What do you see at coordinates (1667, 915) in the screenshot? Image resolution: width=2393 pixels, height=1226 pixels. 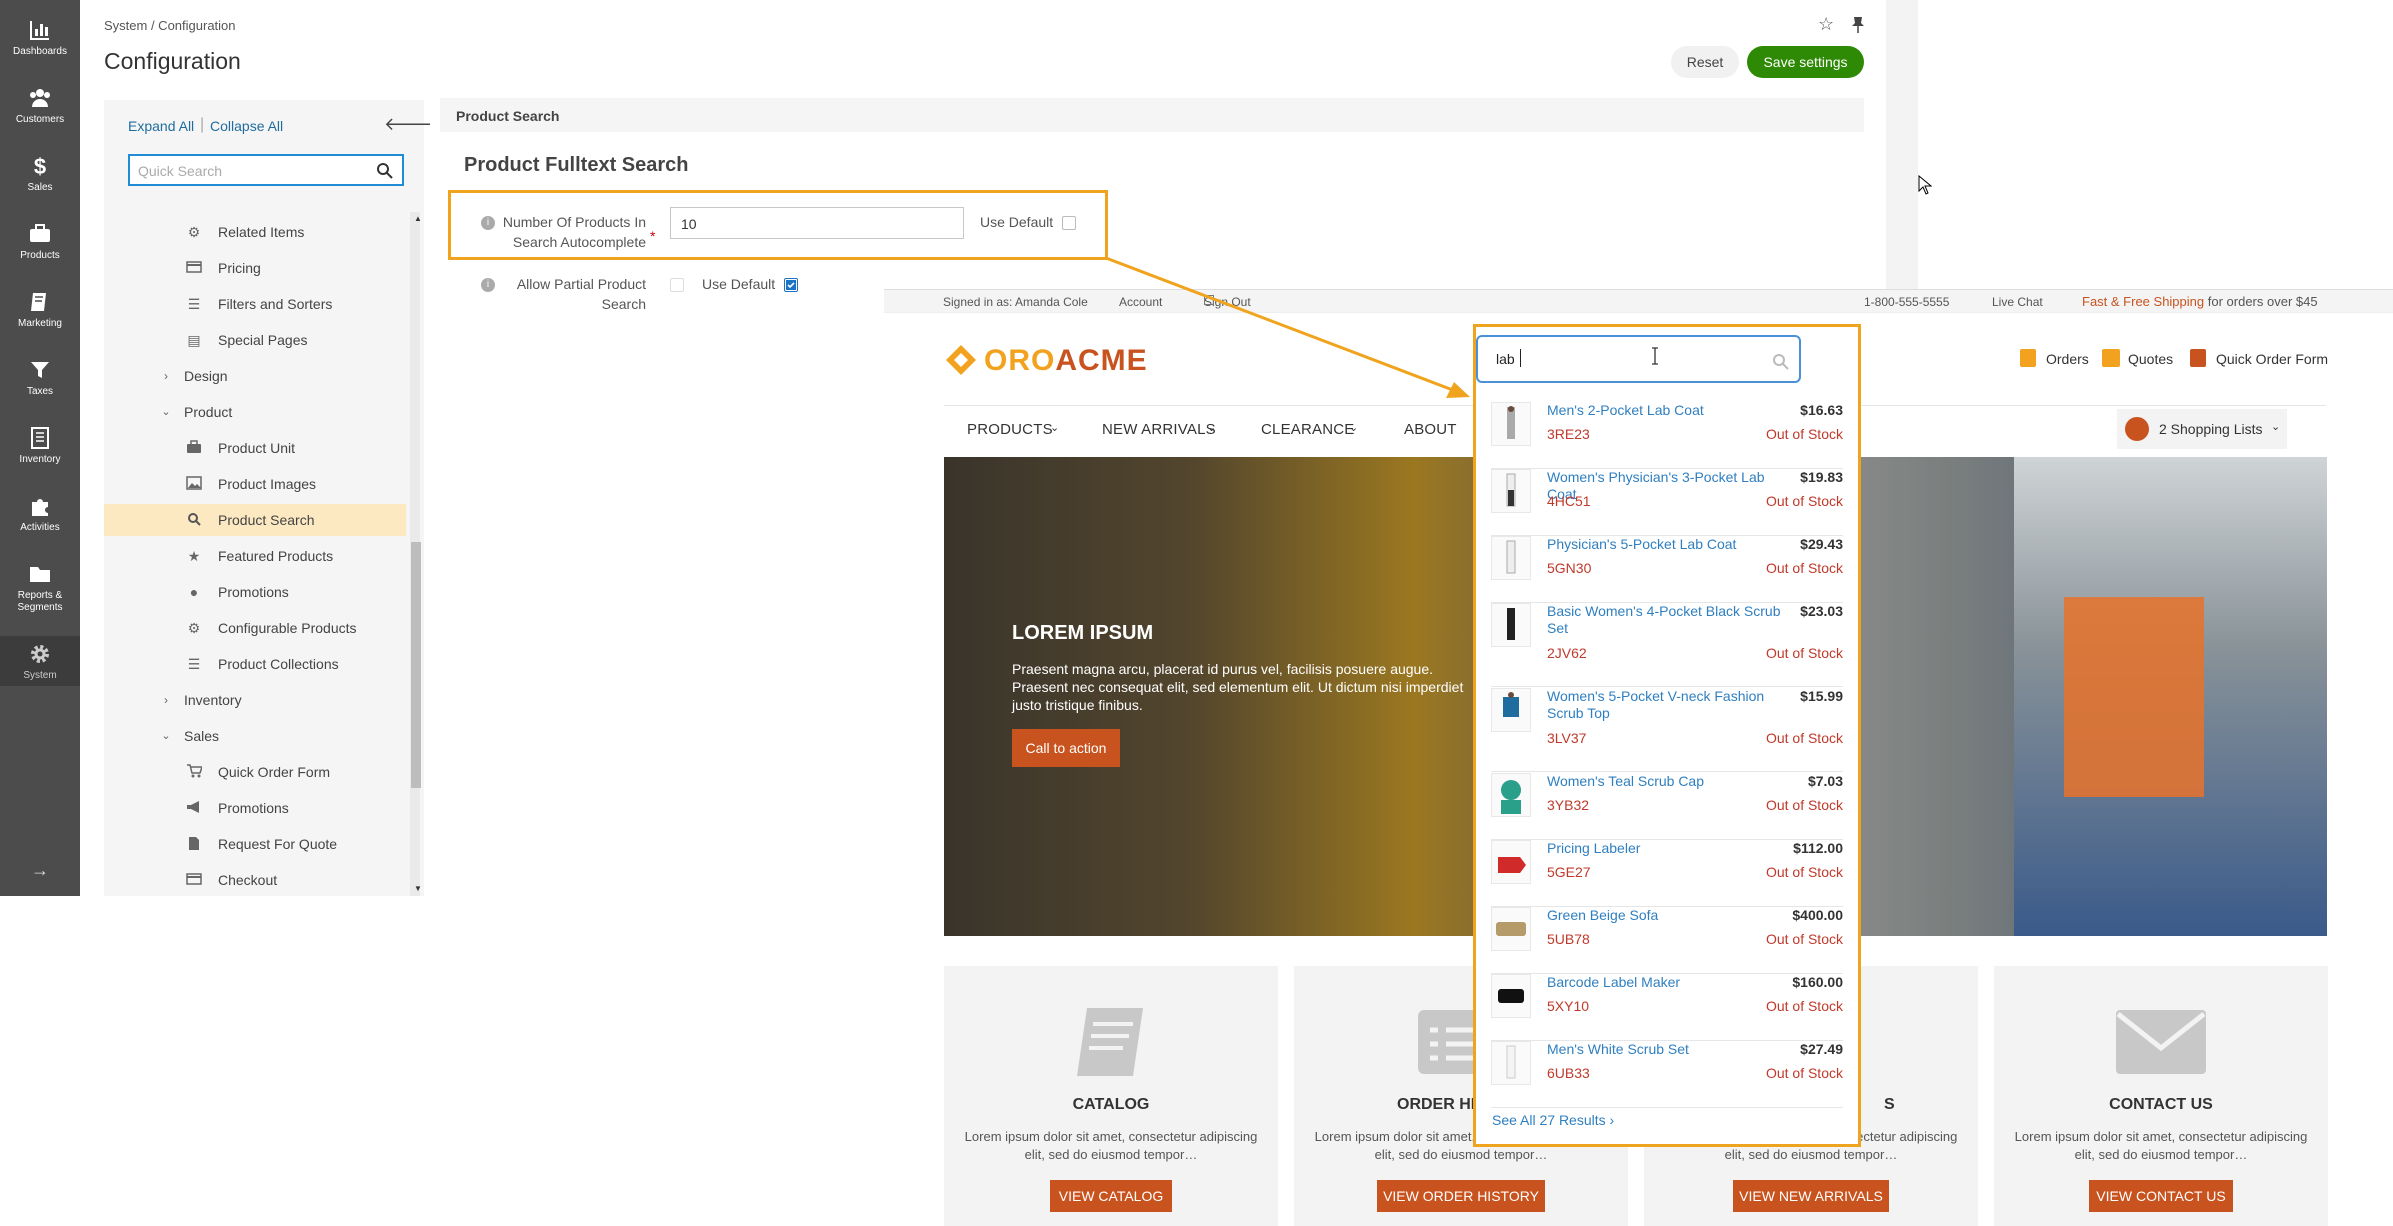 I see `product-name: Green Beige Sofa` at bounding box center [1667, 915].